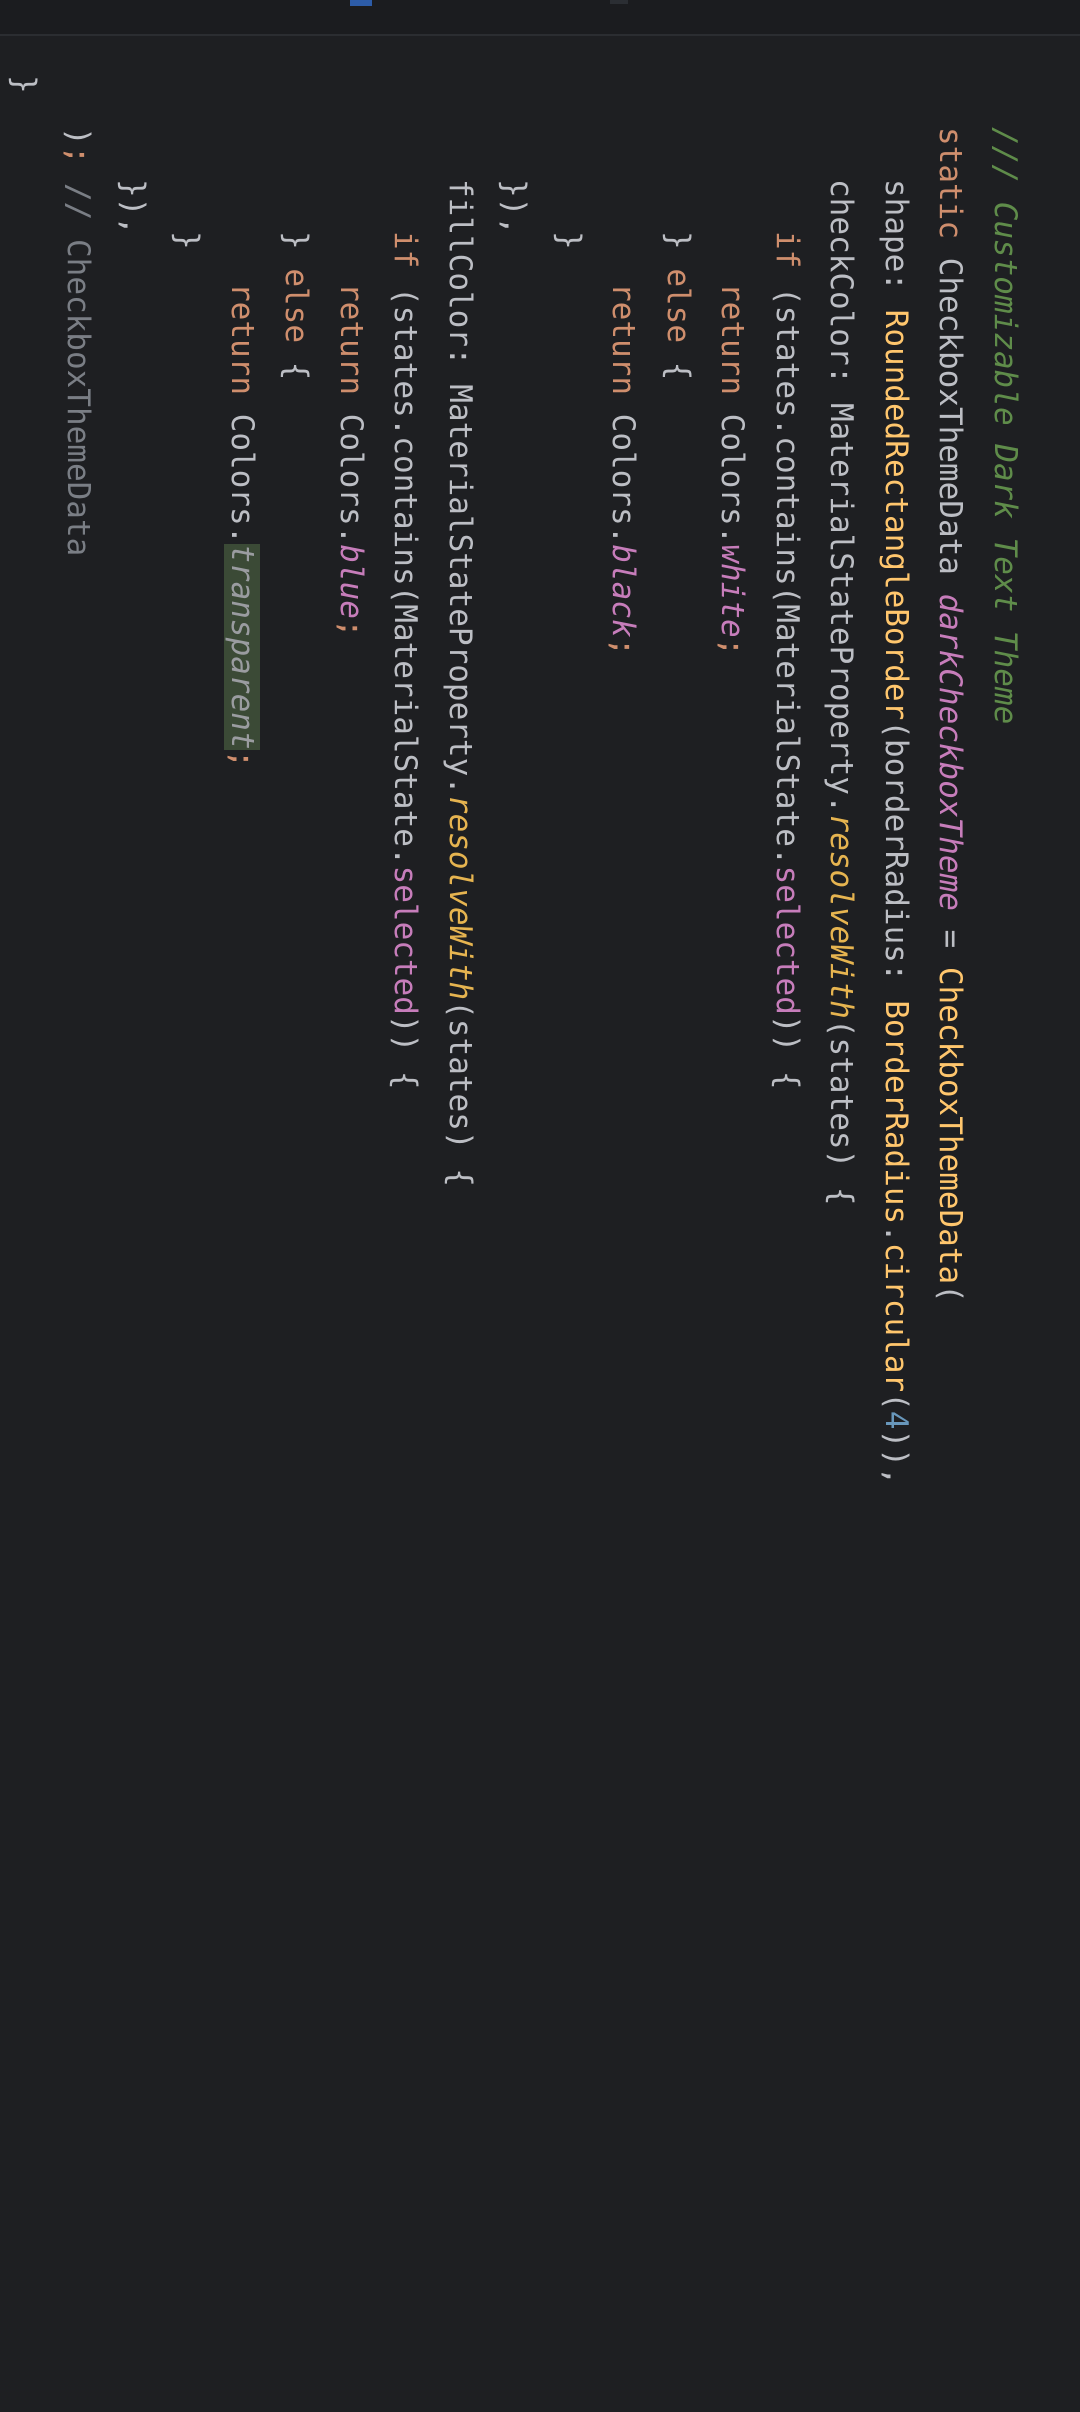 The height and width of the screenshot is (2412, 1080). What do you see at coordinates (242, 647) in the screenshot?
I see `code-token: transparent` at bounding box center [242, 647].